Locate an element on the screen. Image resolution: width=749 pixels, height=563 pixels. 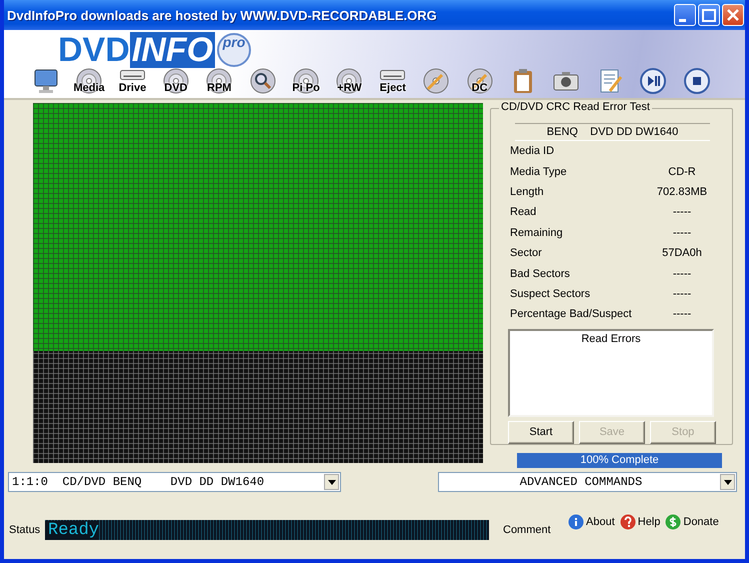
status-label: Status is located at coordinates (25, 530).